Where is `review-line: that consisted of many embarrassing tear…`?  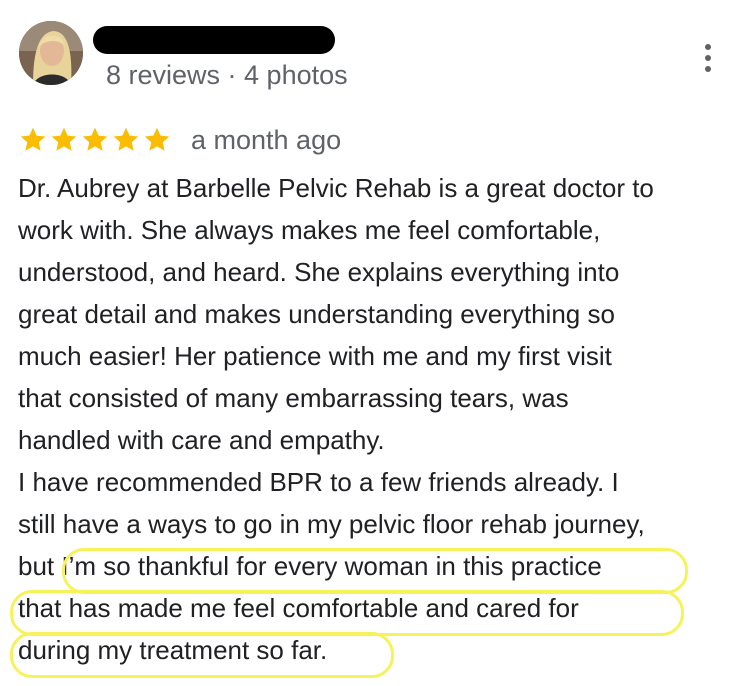
review-line: that consisted of many embarrassing tear… is located at coordinates (293, 398).